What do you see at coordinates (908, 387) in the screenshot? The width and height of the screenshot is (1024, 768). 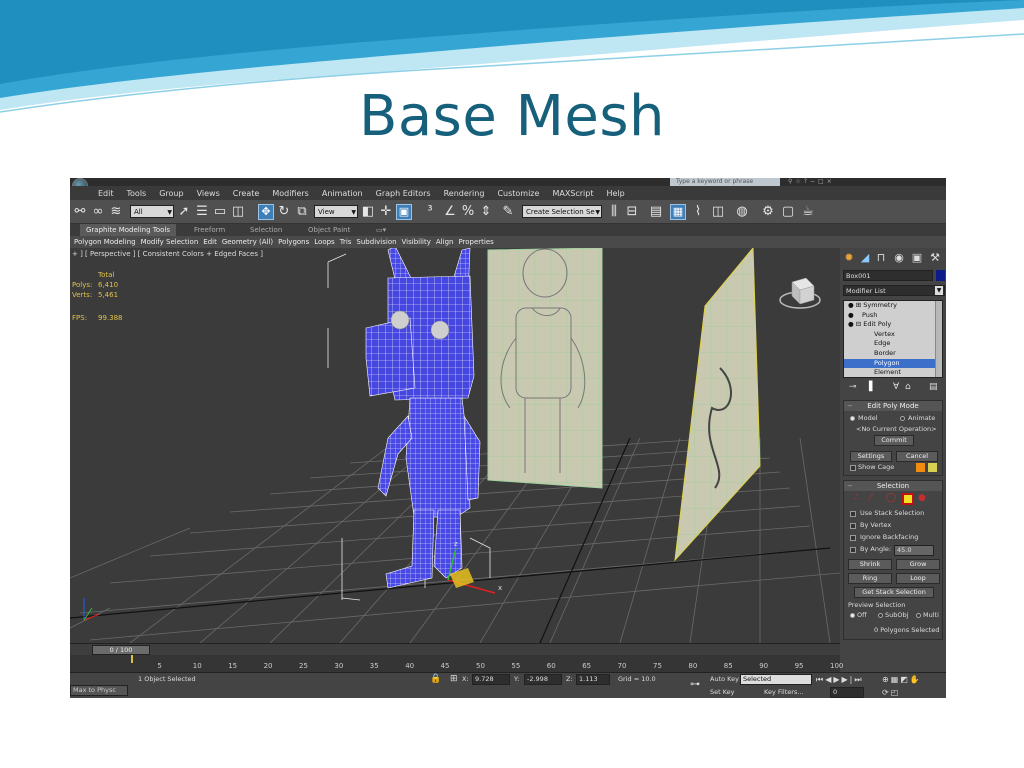 I see `remove-modifier-icon: ⌂` at bounding box center [908, 387].